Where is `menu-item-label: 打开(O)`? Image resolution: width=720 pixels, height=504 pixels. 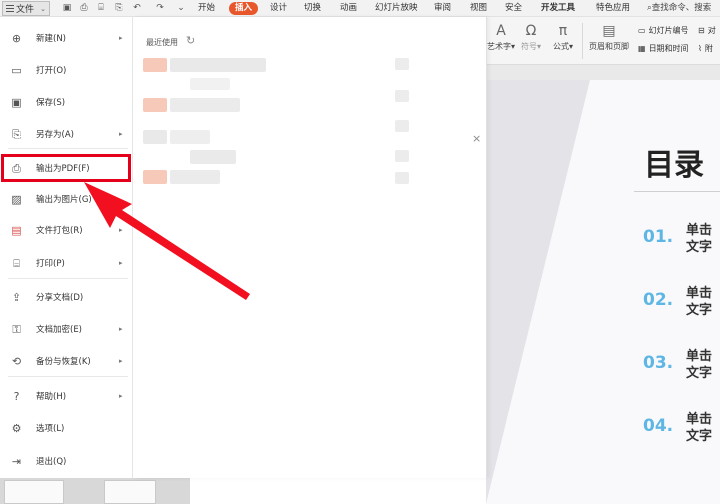 menu-item-label: 打开(O) is located at coordinates (51, 71).